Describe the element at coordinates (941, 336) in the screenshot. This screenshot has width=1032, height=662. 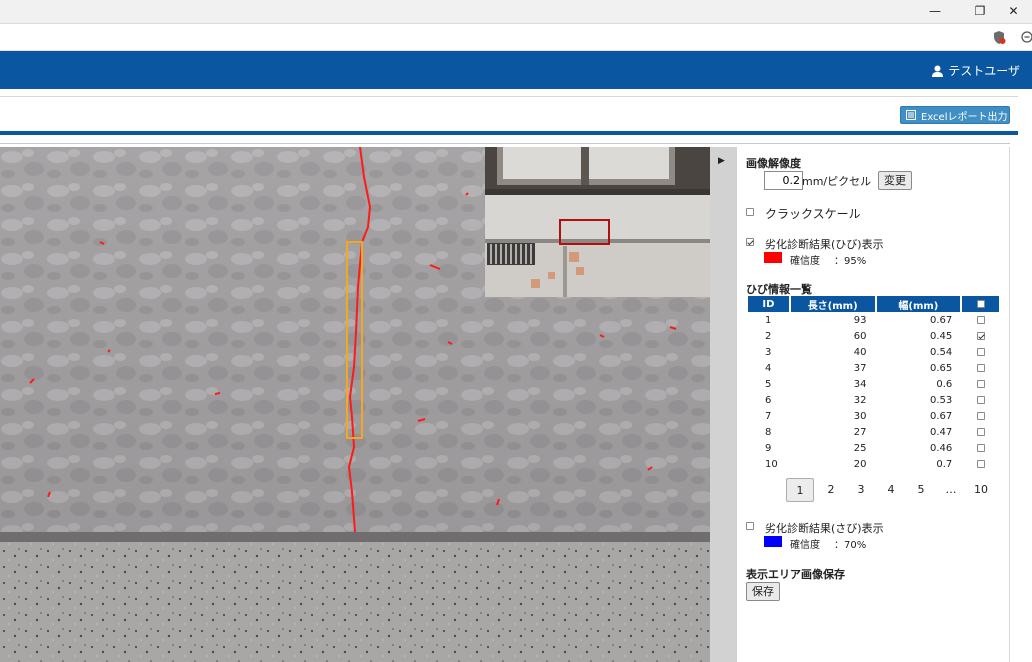
I see `cell-width: 0.45` at that location.